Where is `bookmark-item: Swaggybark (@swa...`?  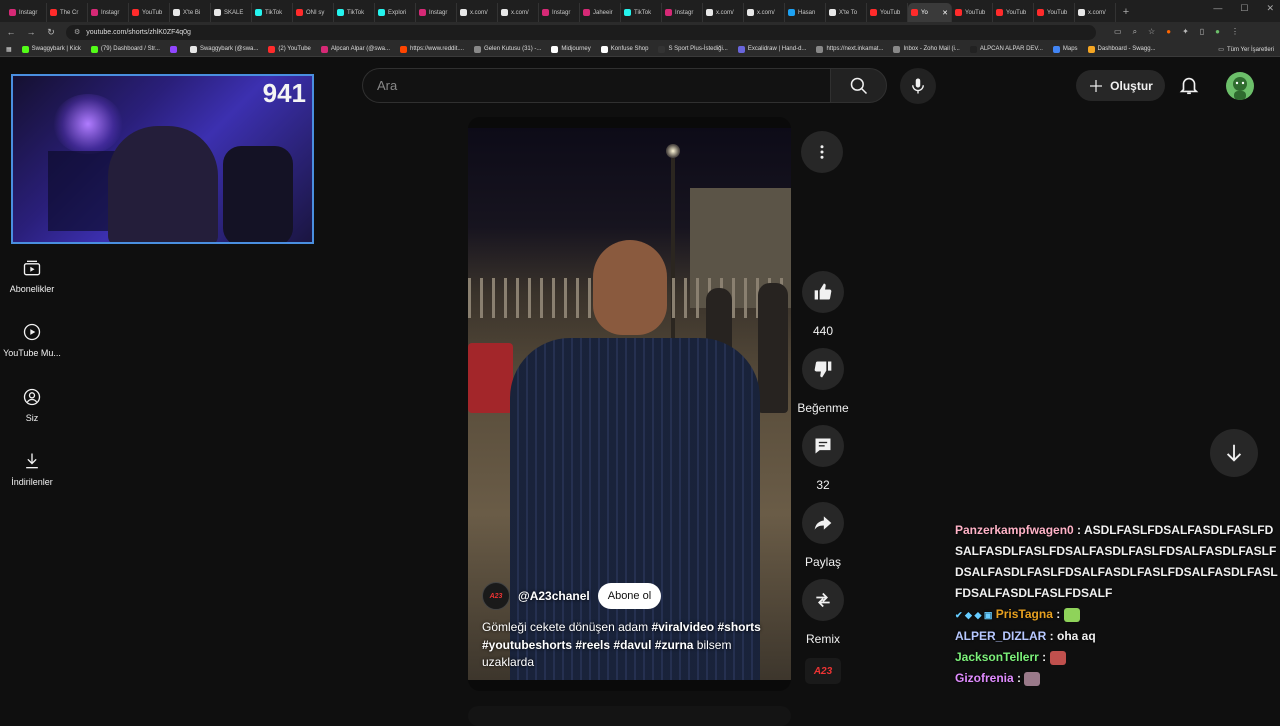 bookmark-item: Swaggybark (@swa... is located at coordinates (223, 49).